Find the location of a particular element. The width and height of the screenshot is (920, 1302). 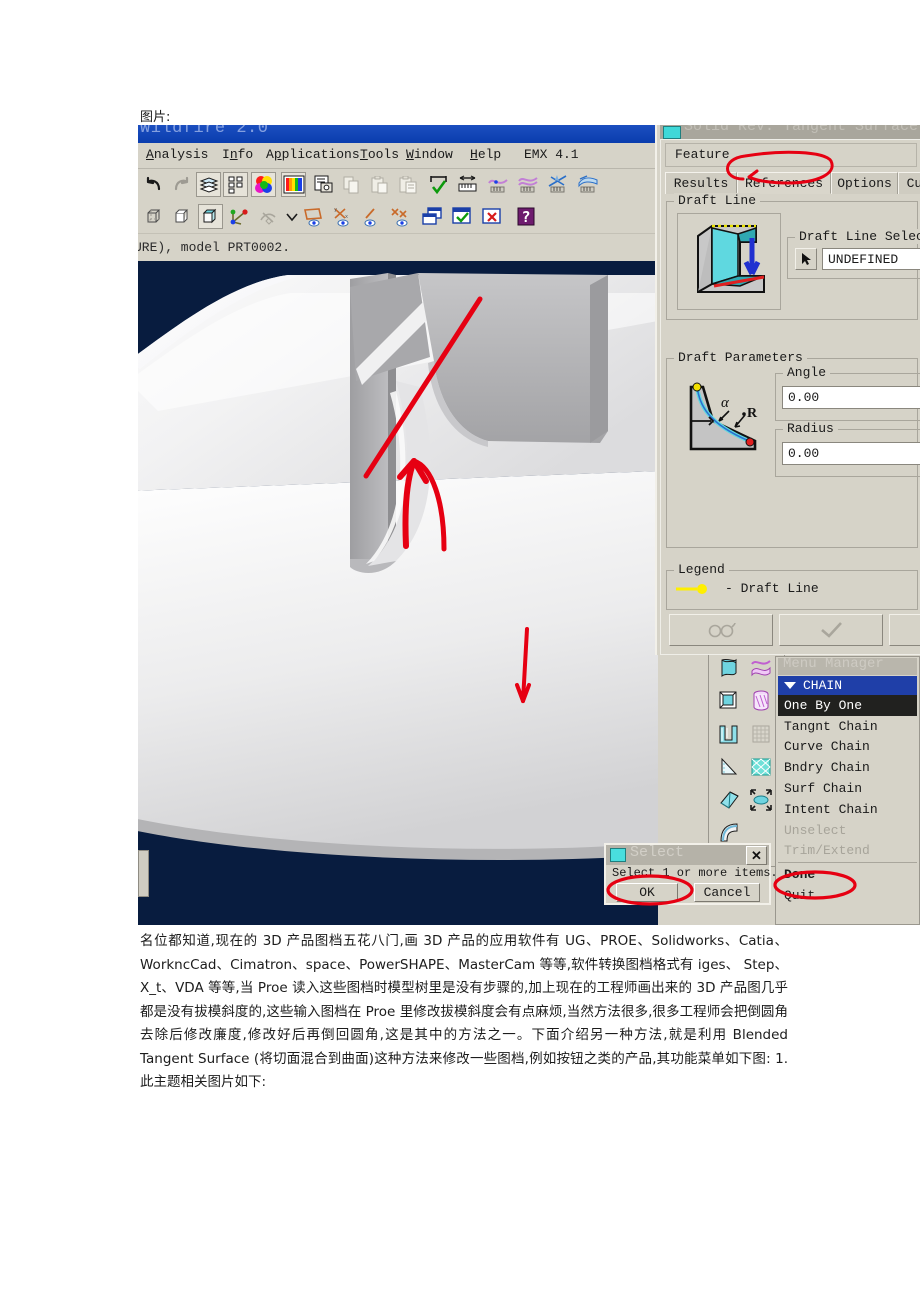

mesh-surface-icon is located at coordinates (760, 766).